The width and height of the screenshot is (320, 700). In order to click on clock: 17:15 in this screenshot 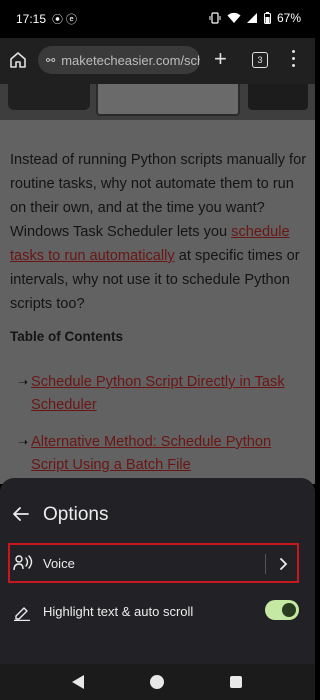, I will do `click(31, 19)`.